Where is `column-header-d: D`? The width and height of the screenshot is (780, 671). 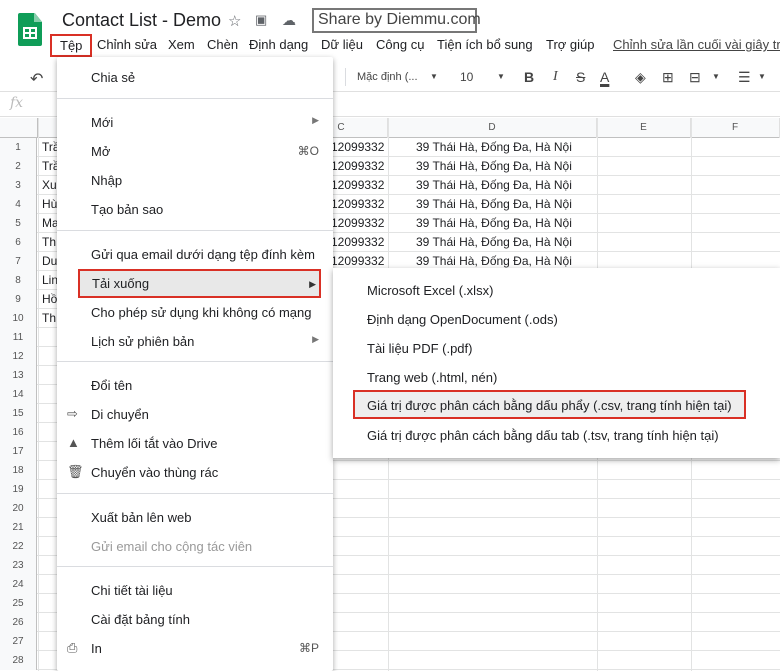
column-header-d: D is located at coordinates (492, 128).